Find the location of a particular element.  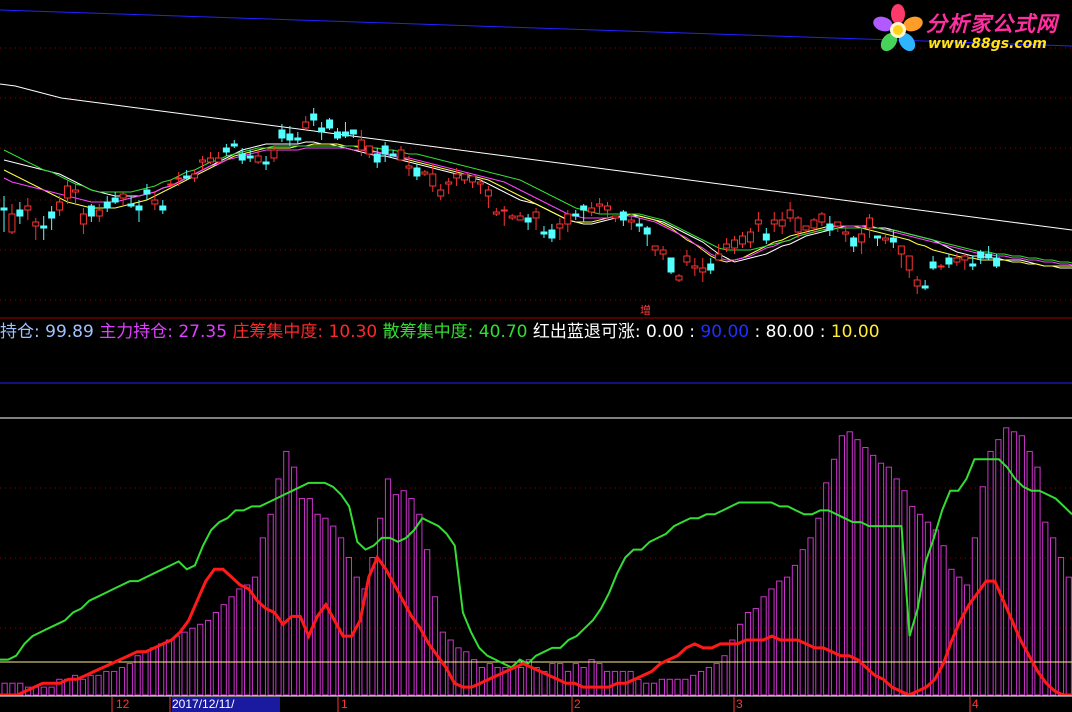

date-label: 2 is located at coordinates (577, 704).